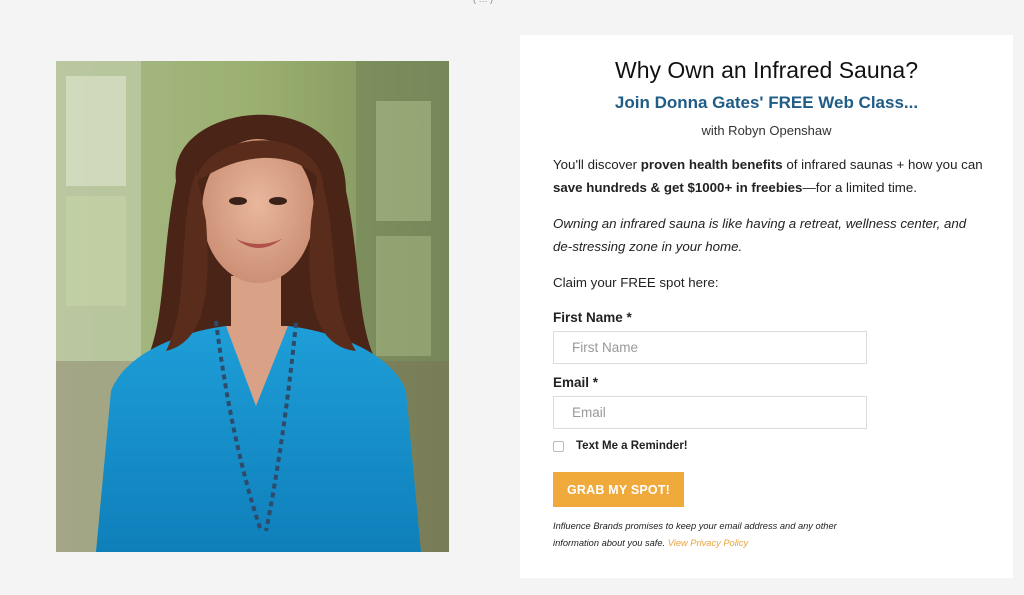 The image size is (1024, 595). What do you see at coordinates (711, 164) in the screenshot?
I see `intro-bold-1: proven health benefits` at bounding box center [711, 164].